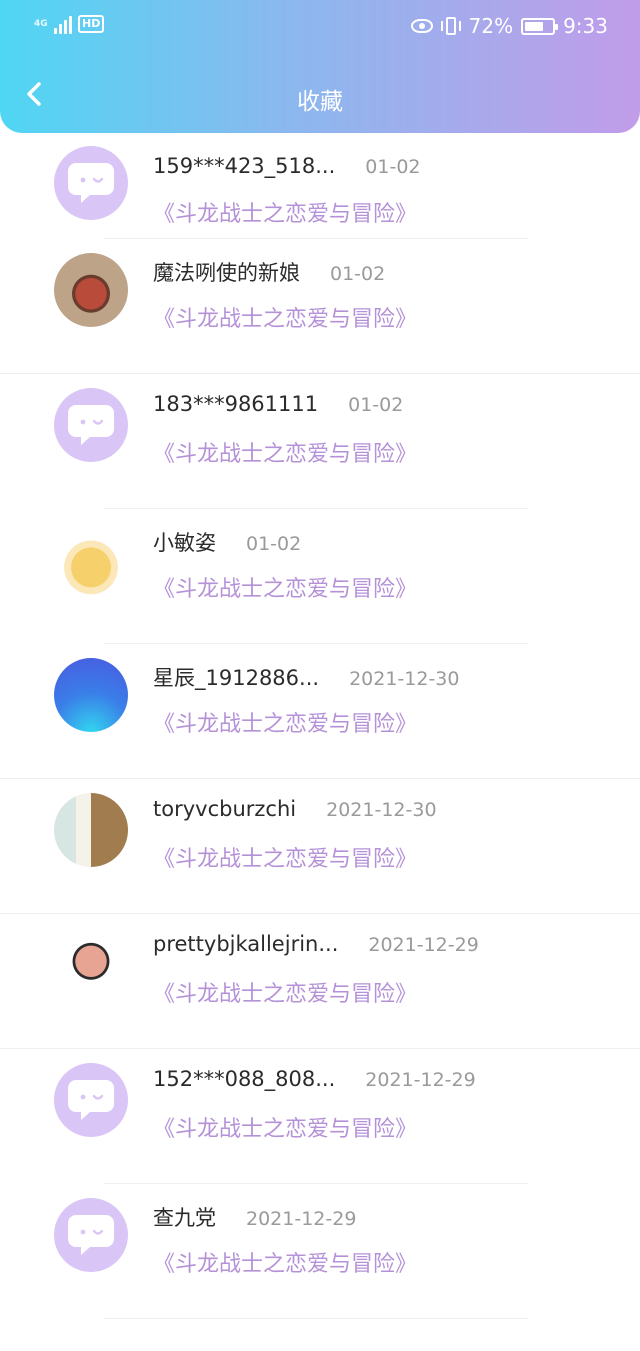 The height and width of the screenshot is (1351, 640). I want to click on divider, so click(316, 1318).